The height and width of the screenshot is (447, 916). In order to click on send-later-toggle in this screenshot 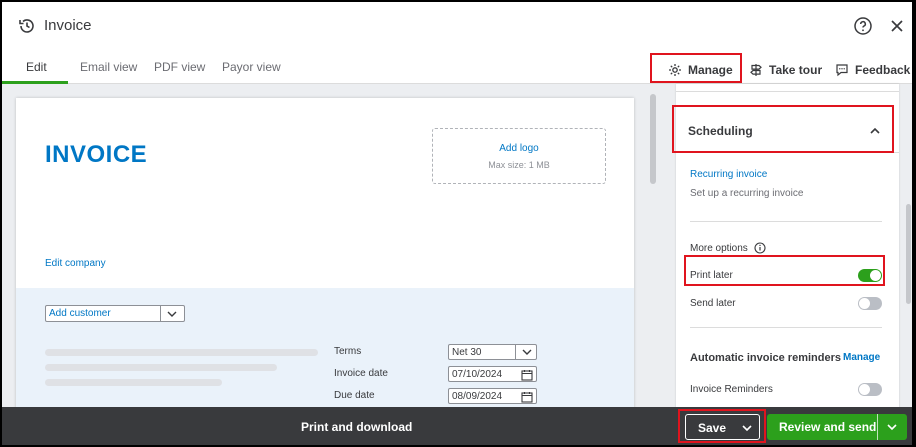, I will do `click(870, 303)`.